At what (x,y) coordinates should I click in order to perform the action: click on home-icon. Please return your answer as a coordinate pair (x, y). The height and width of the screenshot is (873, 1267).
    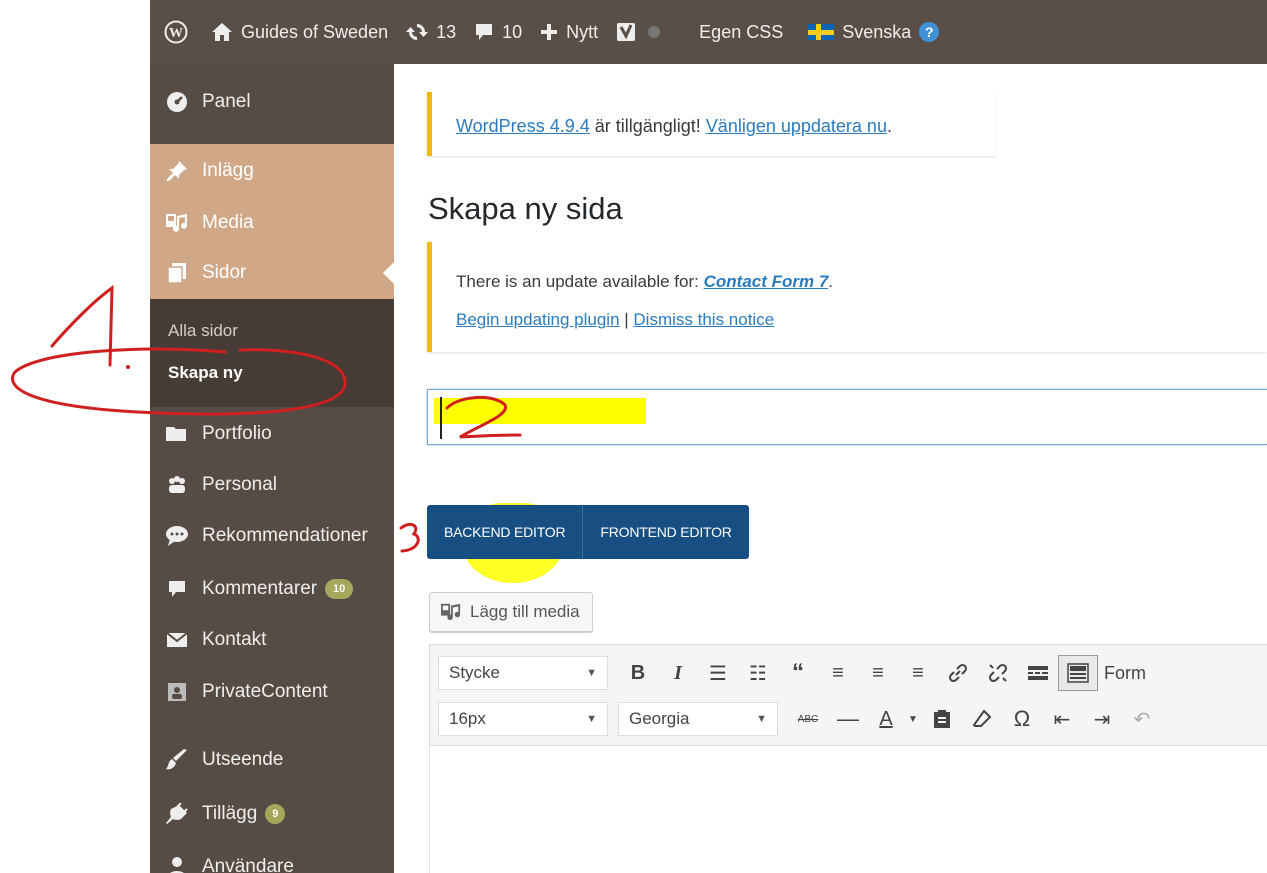
    Looking at the image, I should click on (222, 32).